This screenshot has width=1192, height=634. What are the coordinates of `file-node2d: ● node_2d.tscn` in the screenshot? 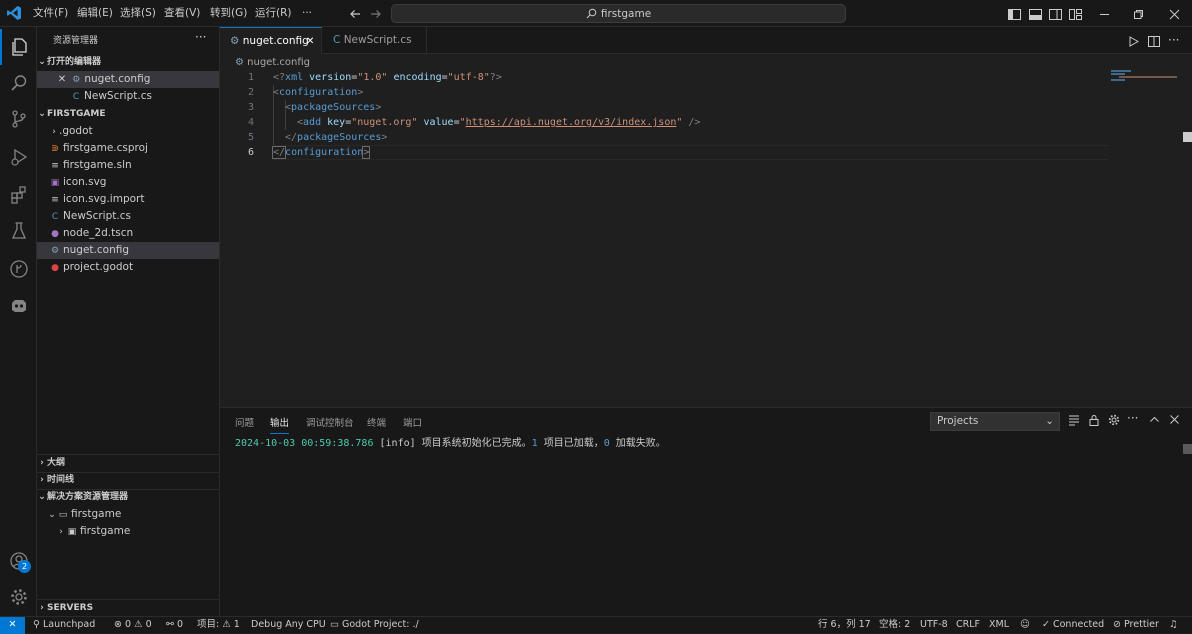 It's located at (128, 233).